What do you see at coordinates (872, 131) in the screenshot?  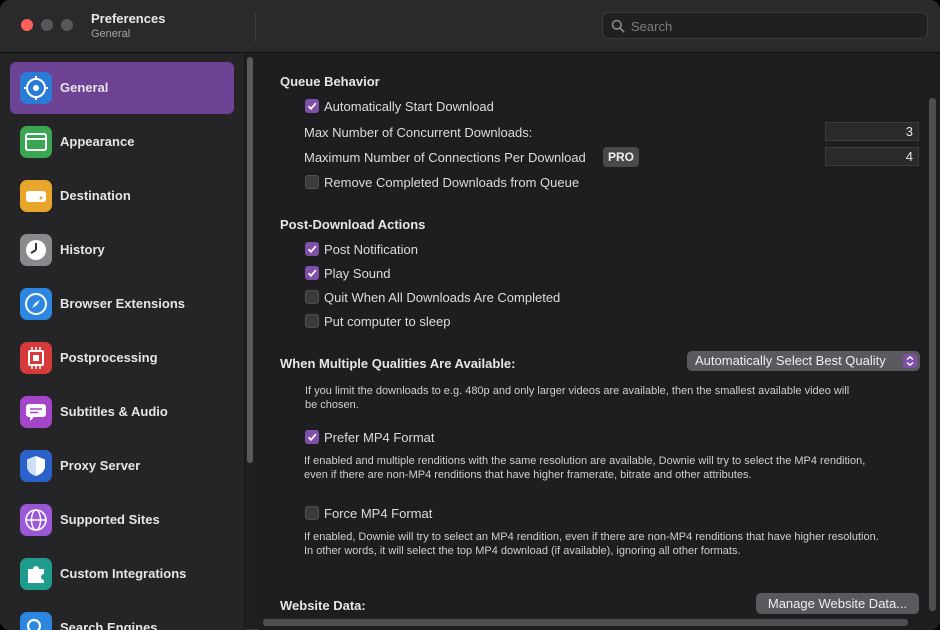 I see `max-concurrent-field: 3` at bounding box center [872, 131].